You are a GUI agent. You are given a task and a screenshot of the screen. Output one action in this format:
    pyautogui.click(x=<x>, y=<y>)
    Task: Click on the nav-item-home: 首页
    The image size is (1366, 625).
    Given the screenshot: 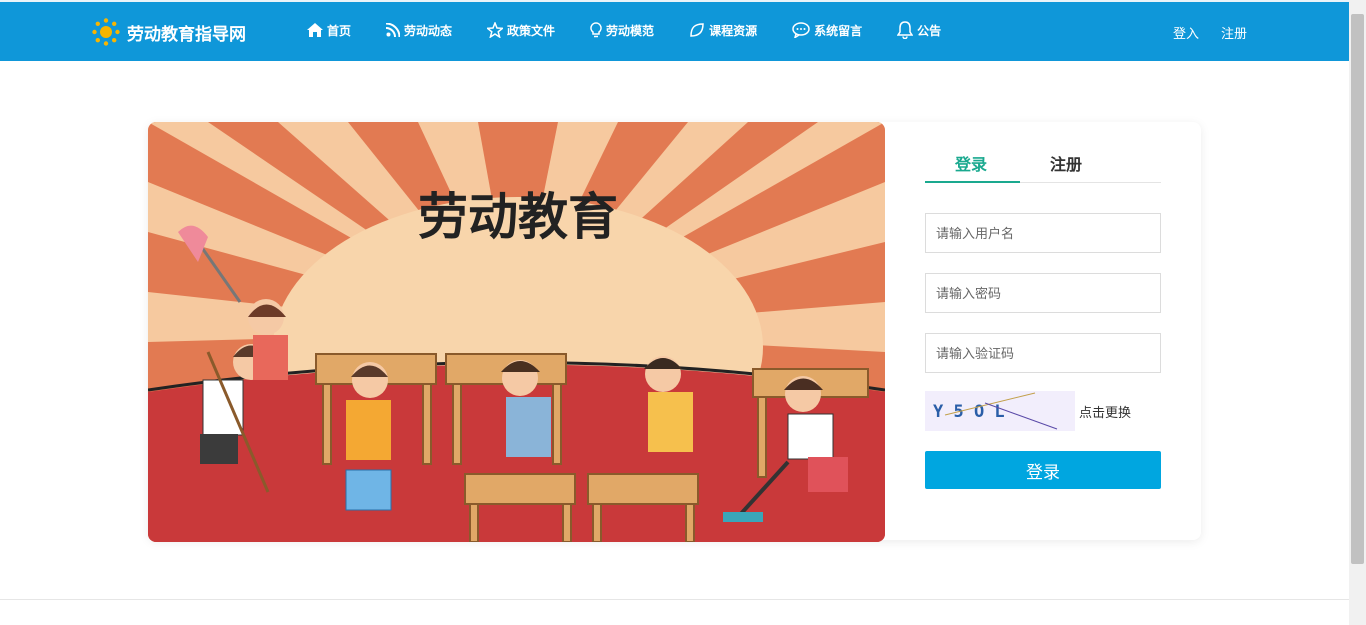 What is the action you would take?
    pyautogui.click(x=329, y=30)
    